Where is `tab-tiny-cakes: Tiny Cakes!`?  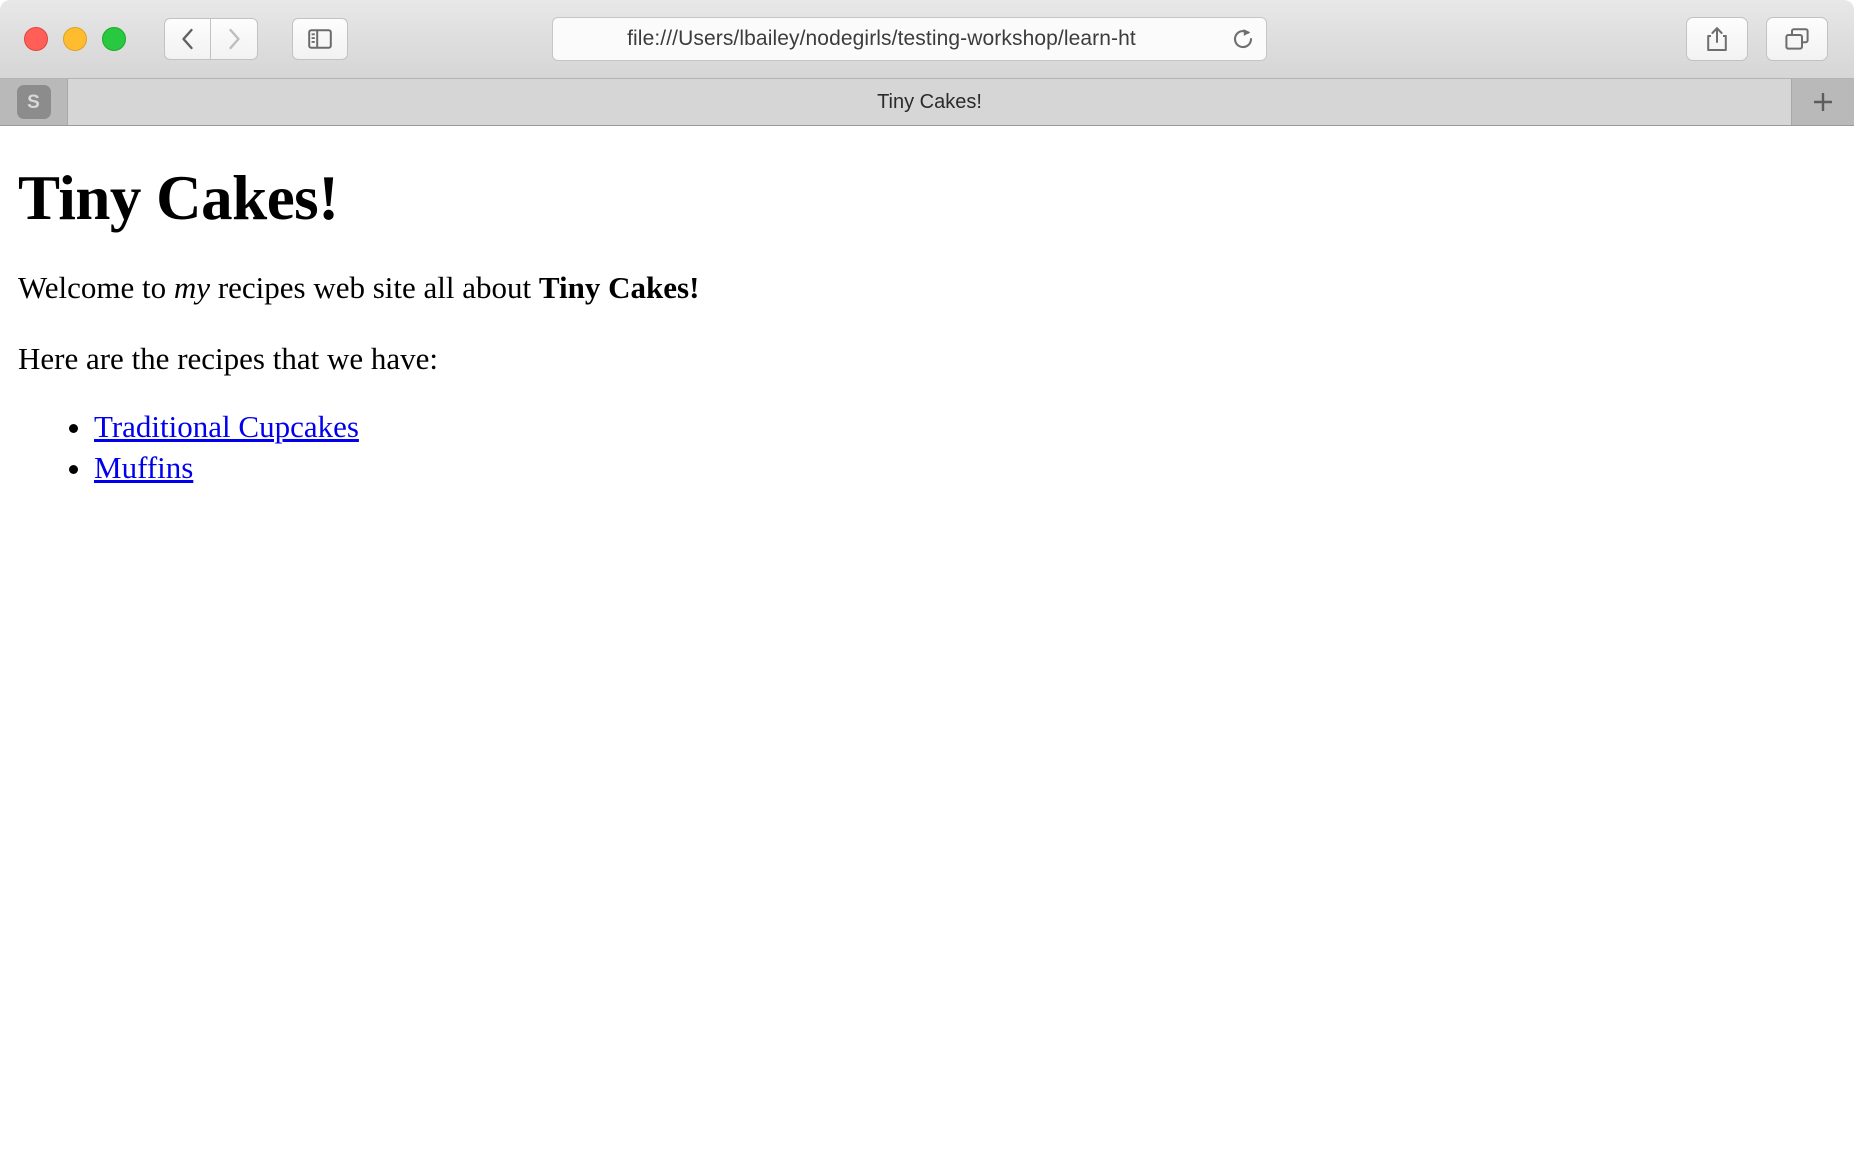
tab-tiny-cakes: Tiny Cakes! is located at coordinates (930, 102).